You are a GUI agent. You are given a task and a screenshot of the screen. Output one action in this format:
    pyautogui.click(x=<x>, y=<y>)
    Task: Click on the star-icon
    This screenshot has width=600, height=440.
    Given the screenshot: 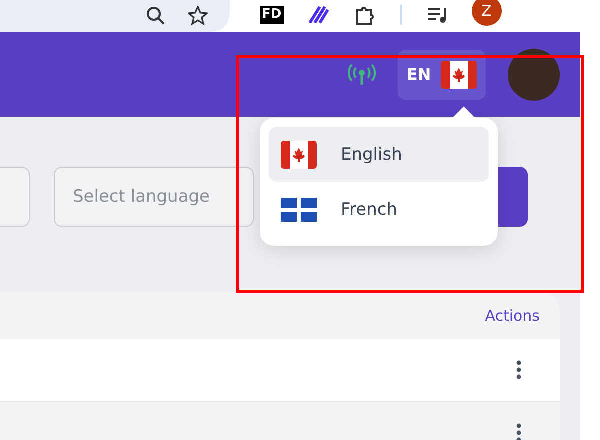 What is the action you would take?
    pyautogui.click(x=198, y=16)
    